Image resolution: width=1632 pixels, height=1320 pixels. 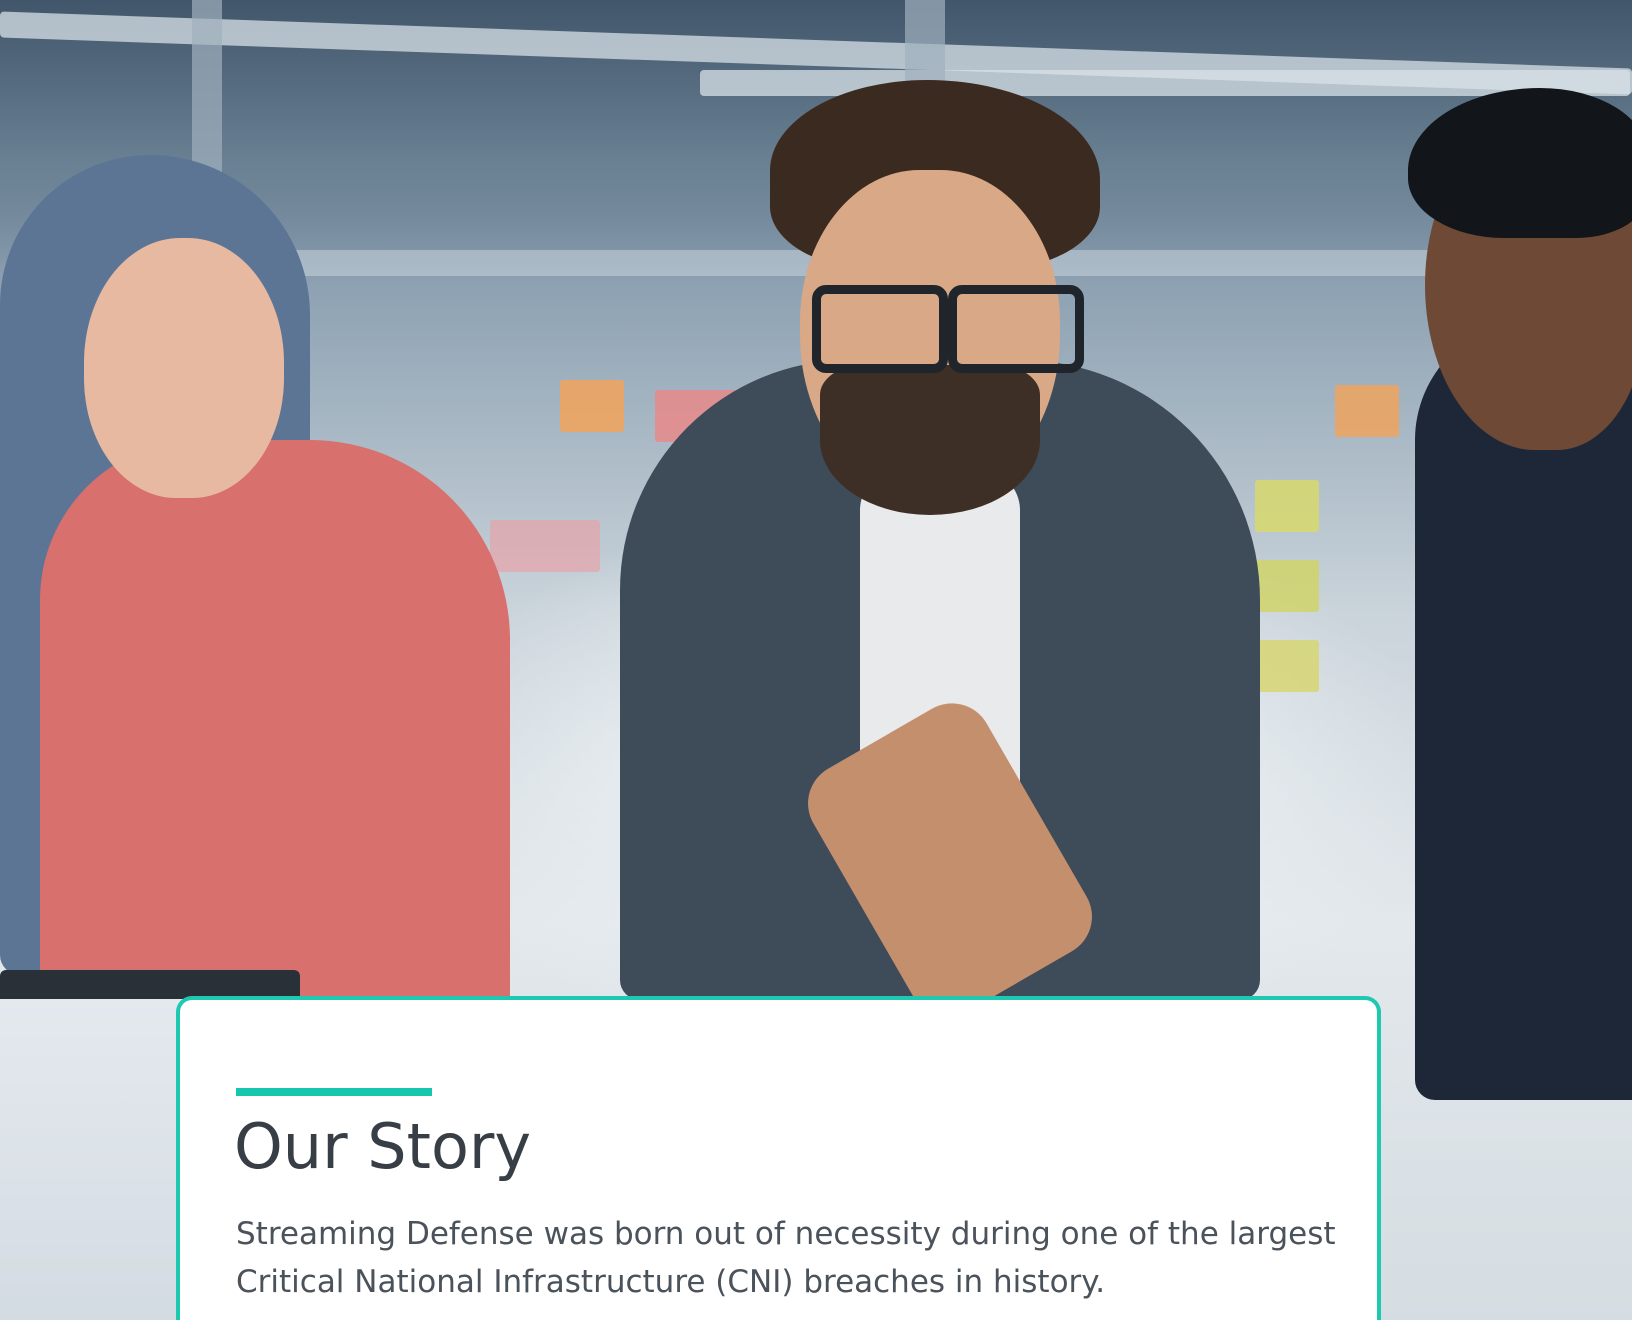 I want to click on person-woman-sweater, so click(x=275, y=720).